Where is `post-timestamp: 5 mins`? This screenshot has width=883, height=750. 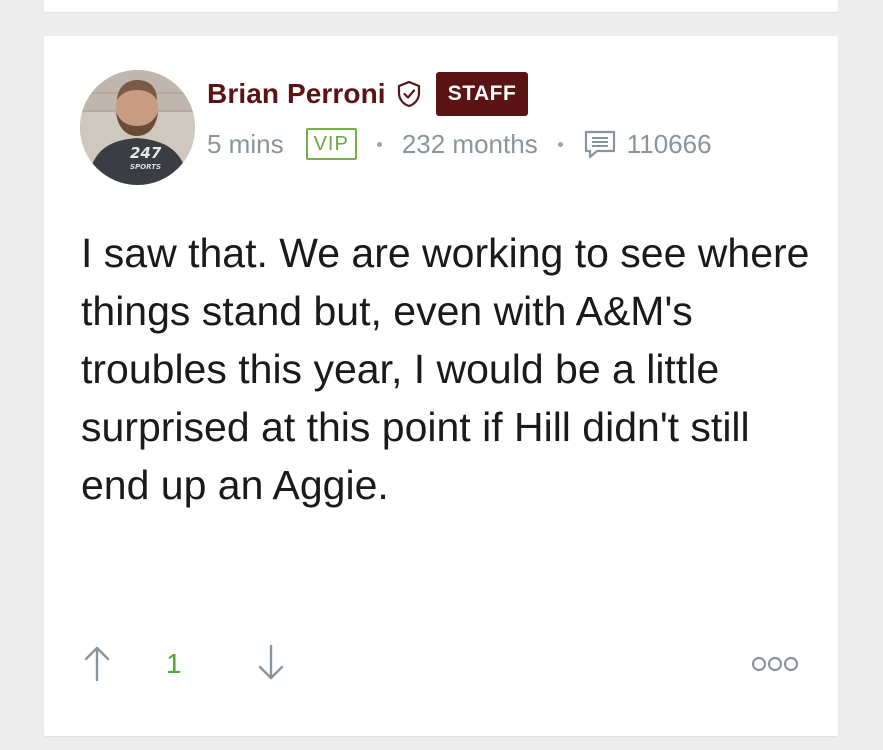
post-timestamp: 5 mins is located at coordinates (245, 144).